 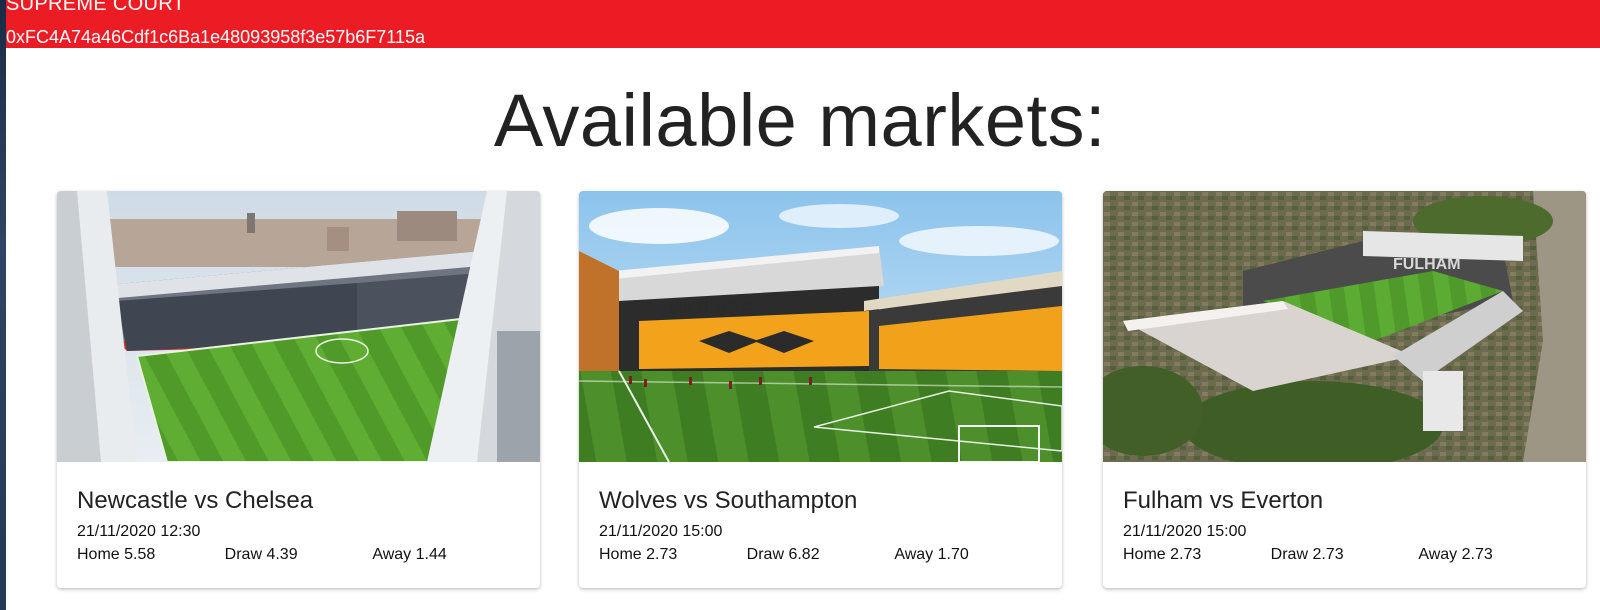 What do you see at coordinates (728, 500) in the screenshot?
I see `match-title: Wolves vs Southampton` at bounding box center [728, 500].